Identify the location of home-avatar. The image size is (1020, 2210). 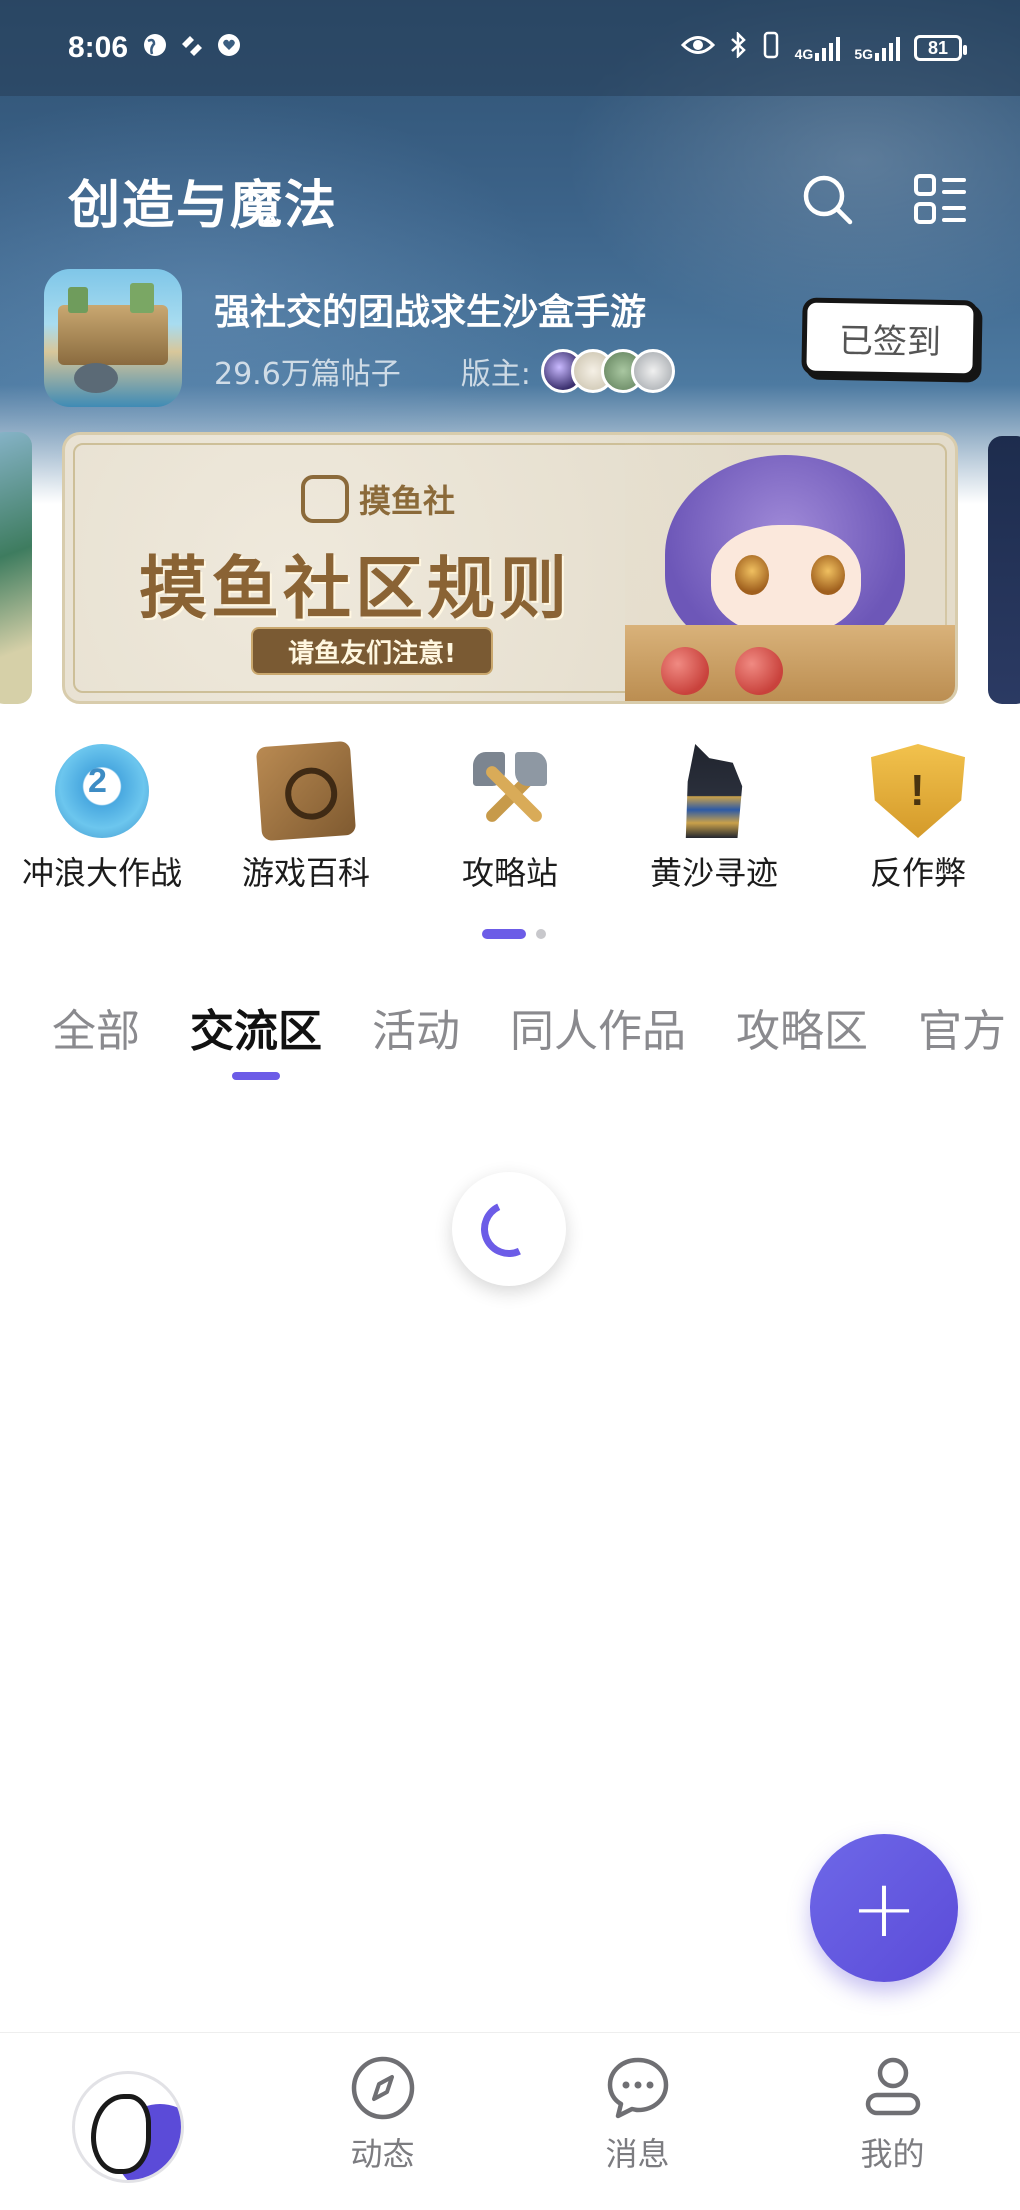
(127, 2127).